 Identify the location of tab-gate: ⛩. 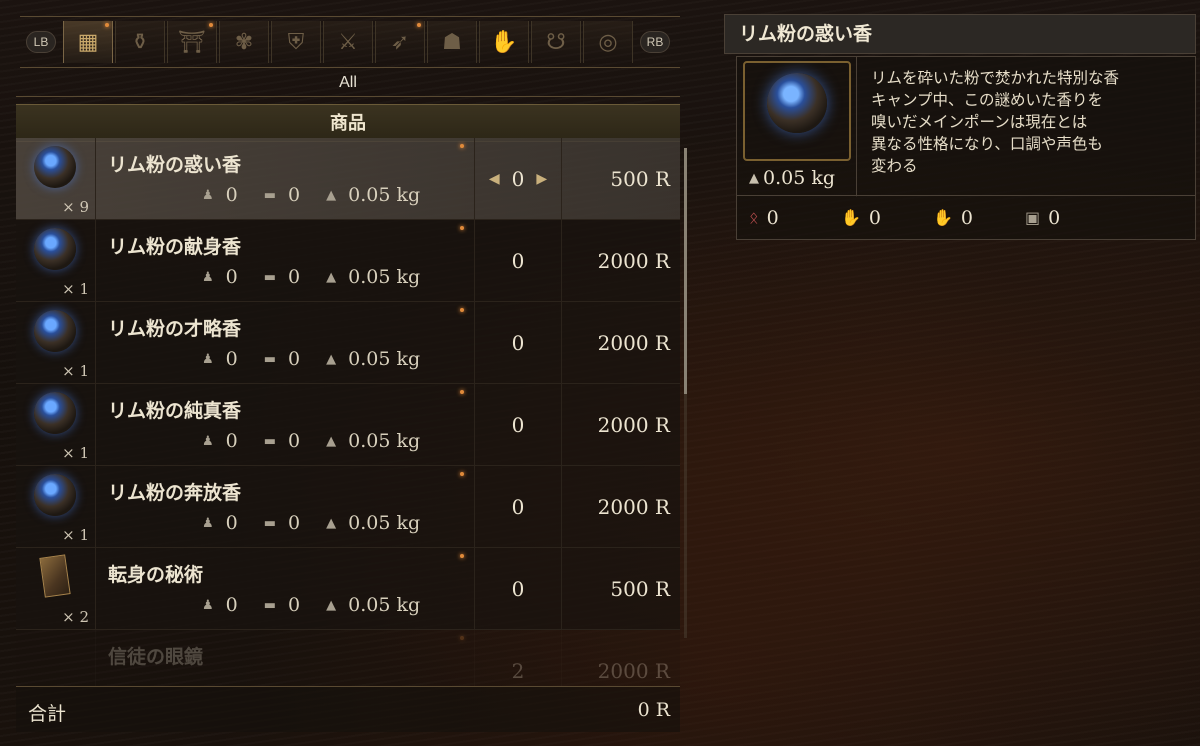
(192, 42).